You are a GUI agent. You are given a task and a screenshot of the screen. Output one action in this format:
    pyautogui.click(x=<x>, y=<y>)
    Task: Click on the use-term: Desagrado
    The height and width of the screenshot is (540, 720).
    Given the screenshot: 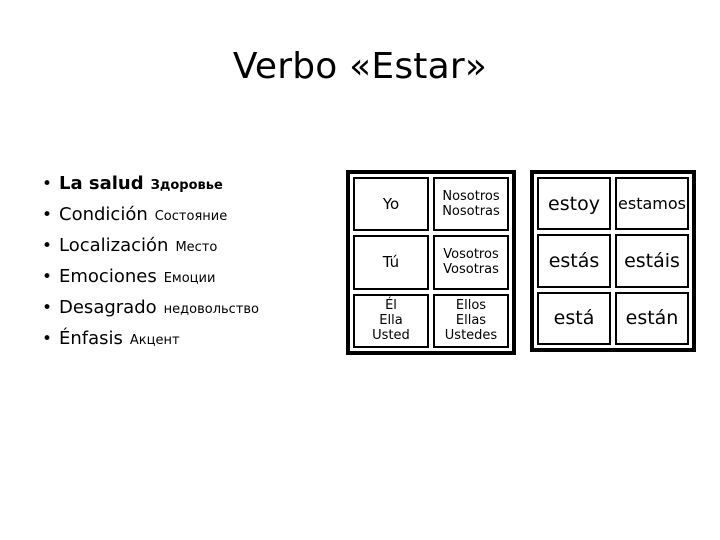 What is the action you would take?
    pyautogui.click(x=108, y=307)
    